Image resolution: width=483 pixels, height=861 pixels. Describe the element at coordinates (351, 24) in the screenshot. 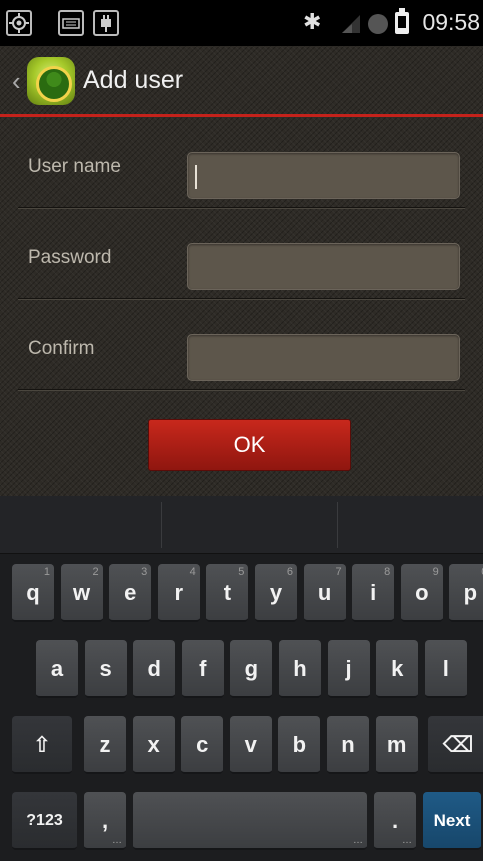

I see `signal-icon` at that location.